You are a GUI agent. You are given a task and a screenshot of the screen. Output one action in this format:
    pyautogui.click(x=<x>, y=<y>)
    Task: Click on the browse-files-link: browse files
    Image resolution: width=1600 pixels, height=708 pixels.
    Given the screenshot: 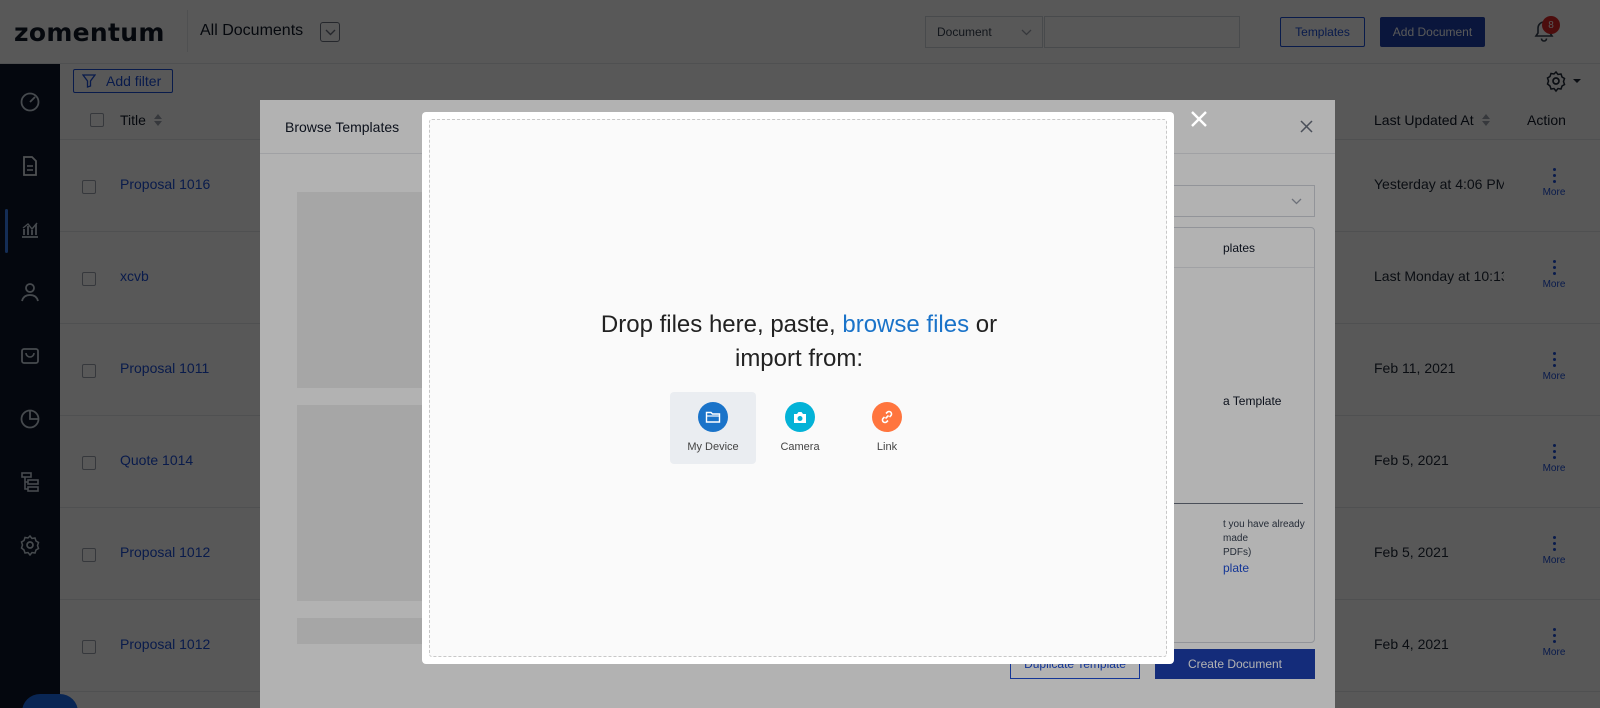 What is the action you would take?
    pyautogui.click(x=905, y=324)
    